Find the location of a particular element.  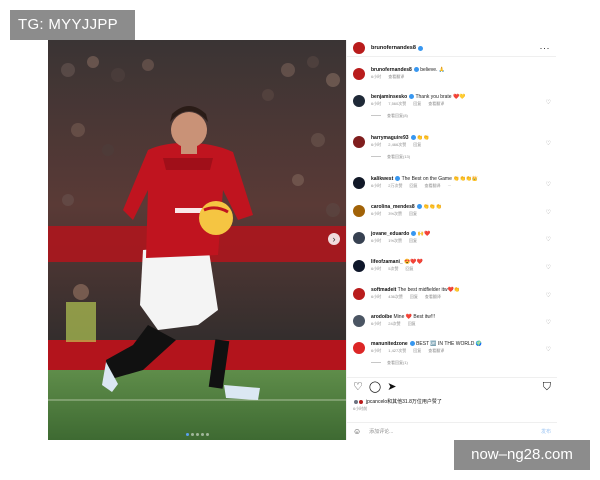

commenter-username: manunitedzone is located at coordinates (389, 344).